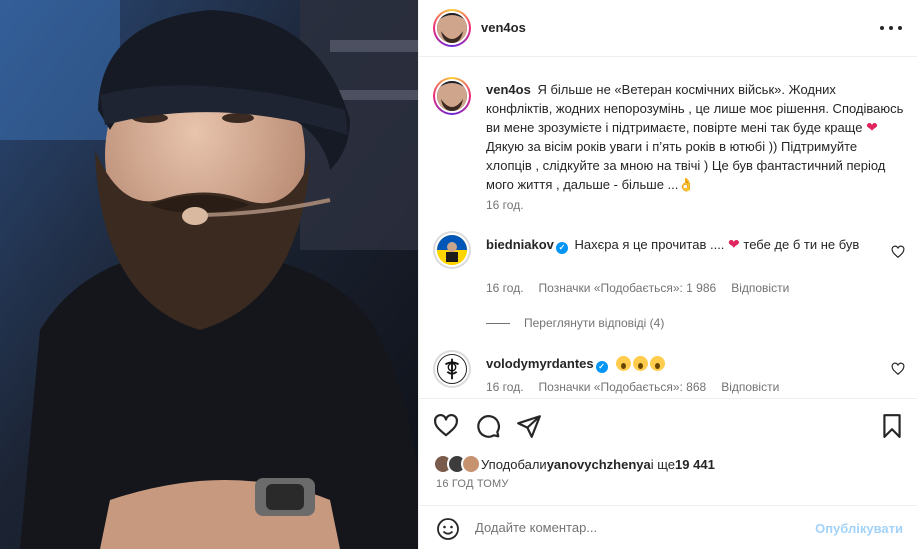 This screenshot has height=549, width=917. Describe the element at coordinates (452, 96) in the screenshot. I see `caption-author-avatar` at that location.